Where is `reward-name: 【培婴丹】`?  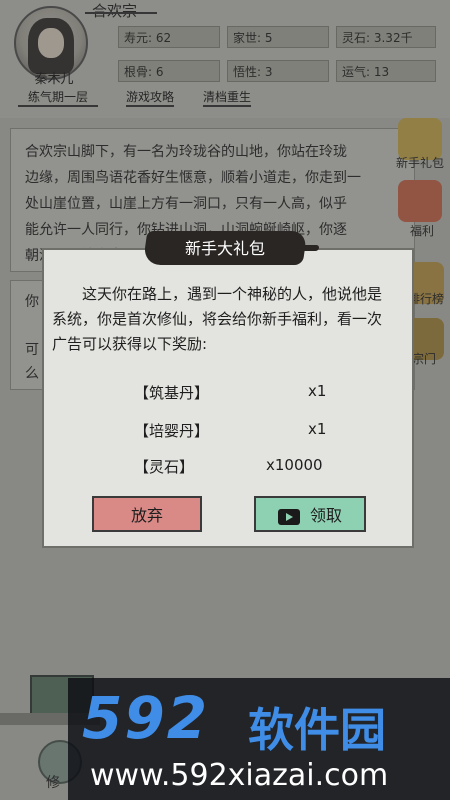
reward-name: 【培婴丹】 is located at coordinates (172, 431).